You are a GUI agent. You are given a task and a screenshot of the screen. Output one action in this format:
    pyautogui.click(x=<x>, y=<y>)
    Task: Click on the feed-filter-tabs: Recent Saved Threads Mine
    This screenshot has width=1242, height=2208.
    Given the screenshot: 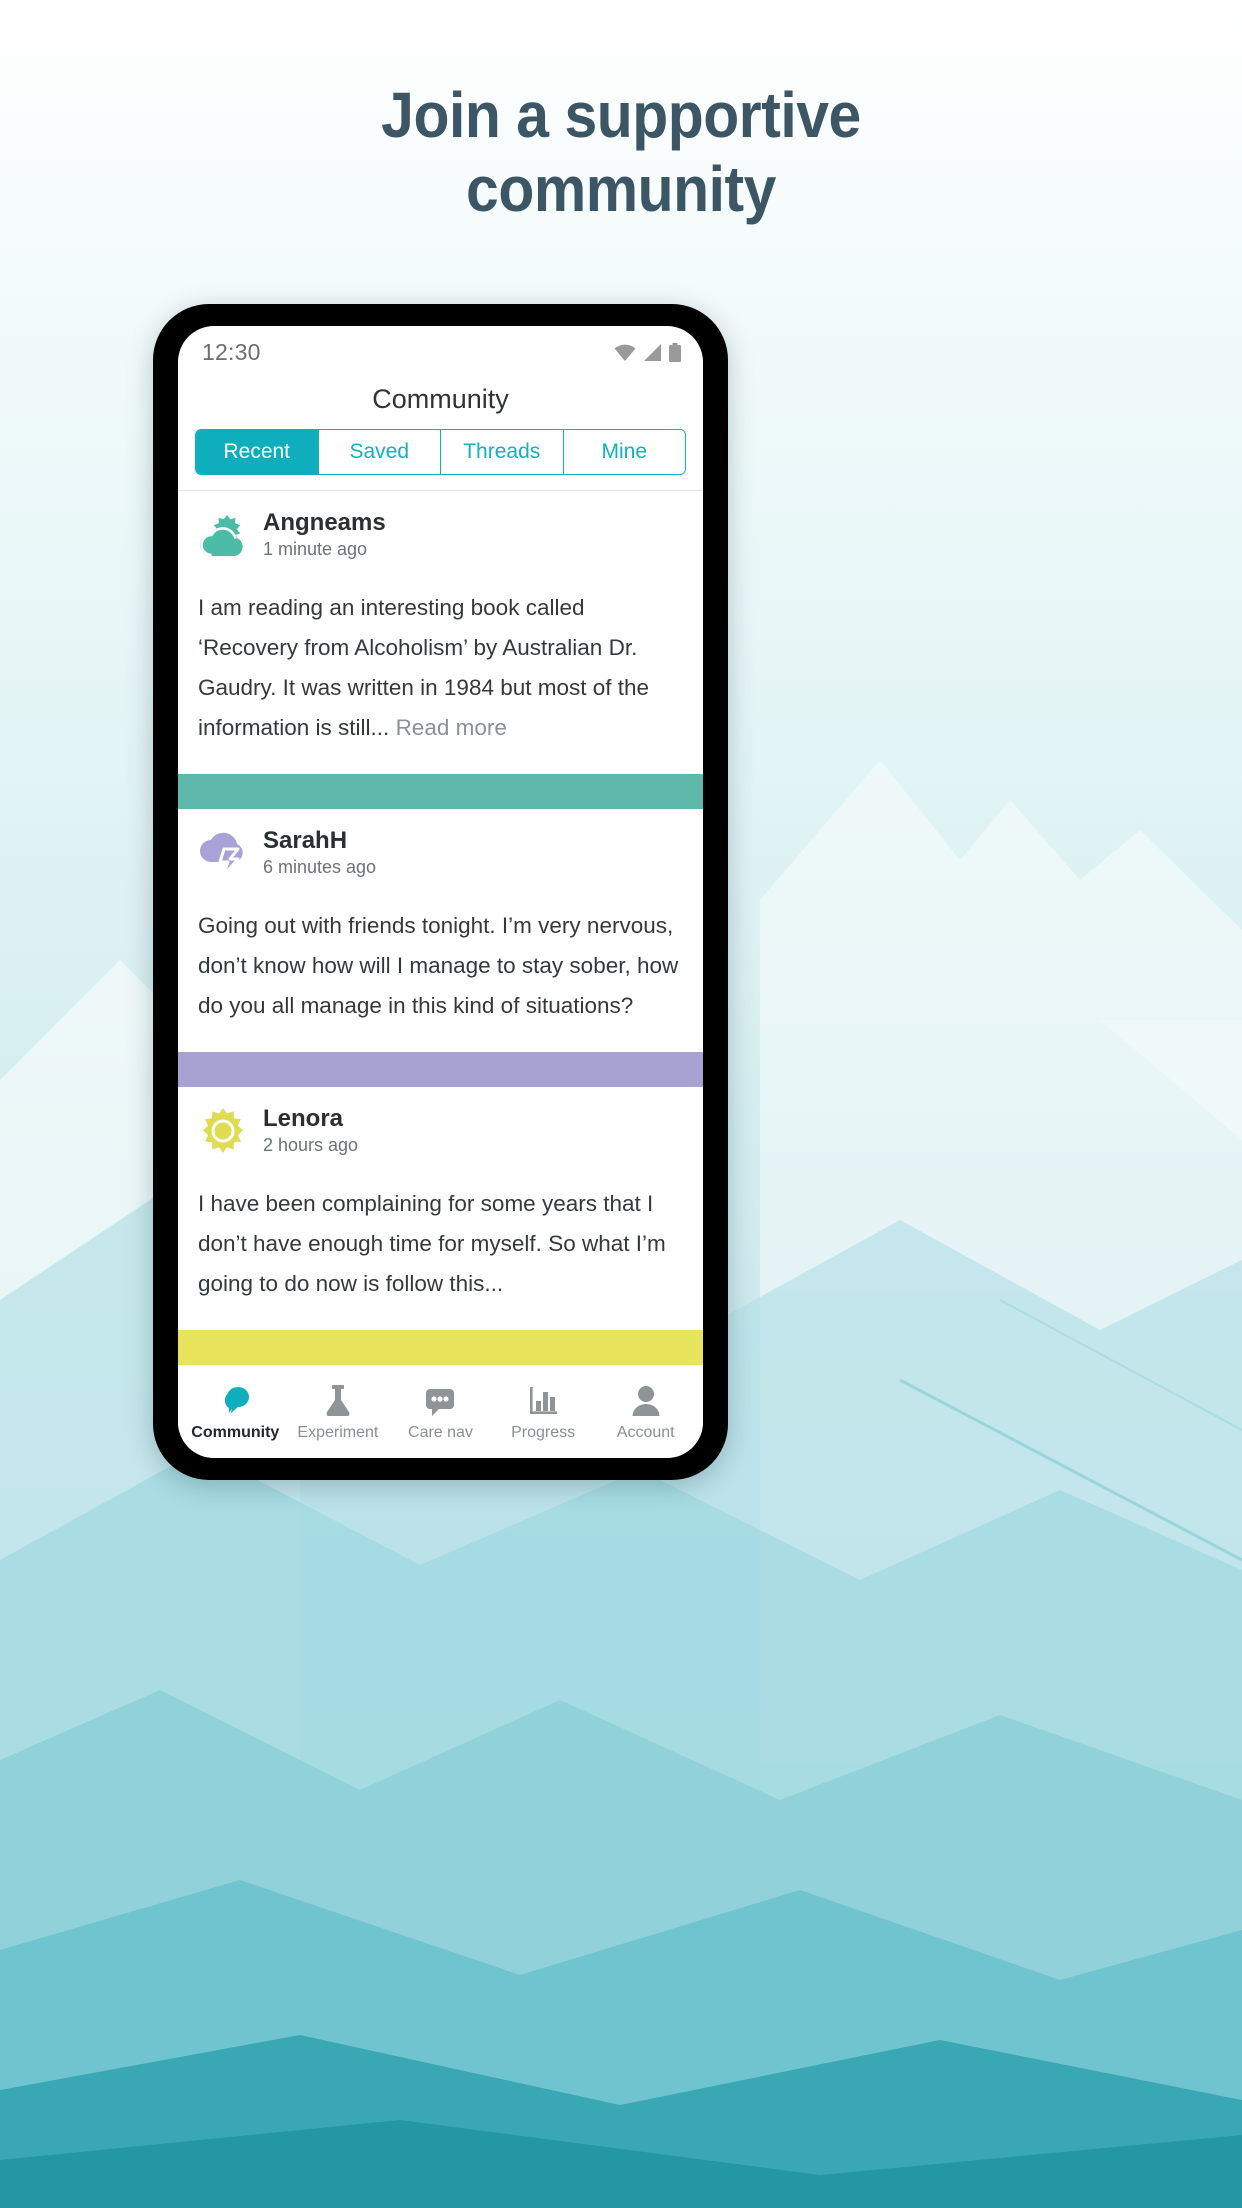 What is the action you would take?
    pyautogui.click(x=440, y=459)
    